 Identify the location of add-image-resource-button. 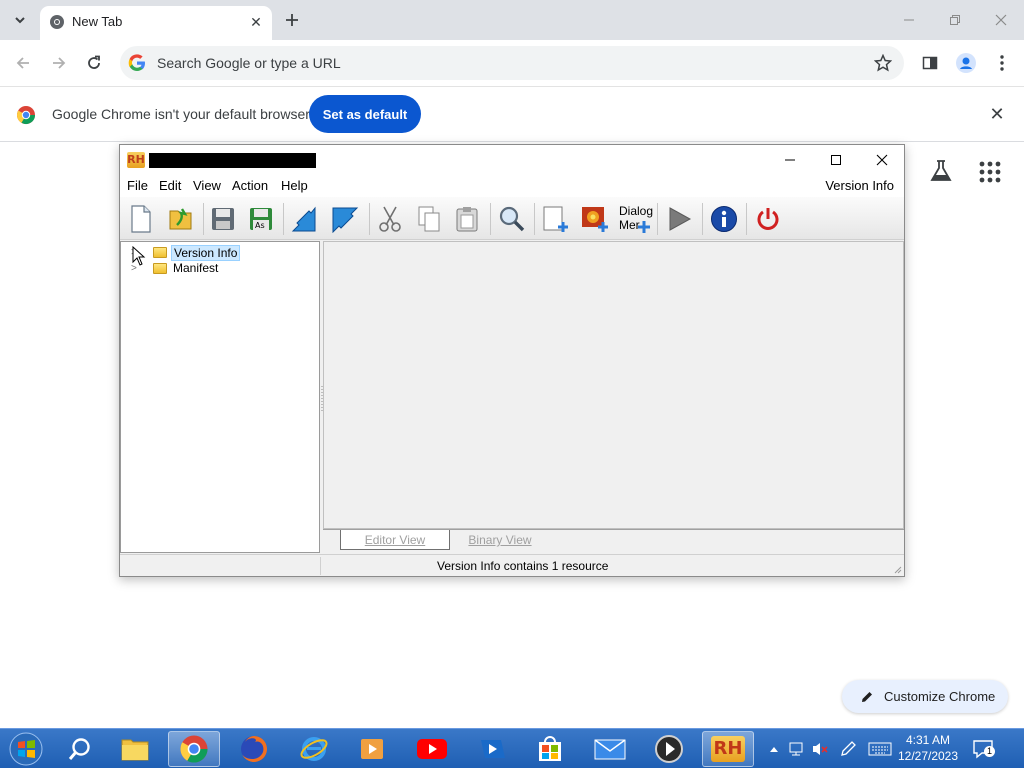
(595, 219).